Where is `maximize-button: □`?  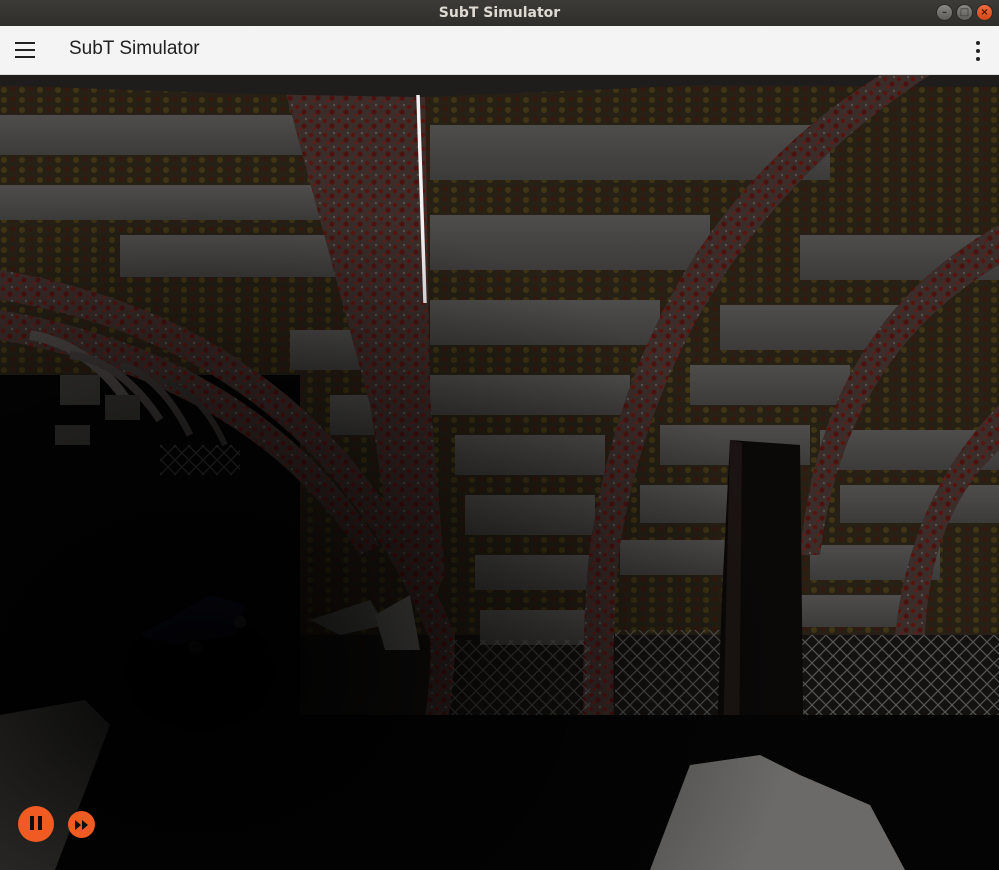
maximize-button: □ is located at coordinates (964, 12).